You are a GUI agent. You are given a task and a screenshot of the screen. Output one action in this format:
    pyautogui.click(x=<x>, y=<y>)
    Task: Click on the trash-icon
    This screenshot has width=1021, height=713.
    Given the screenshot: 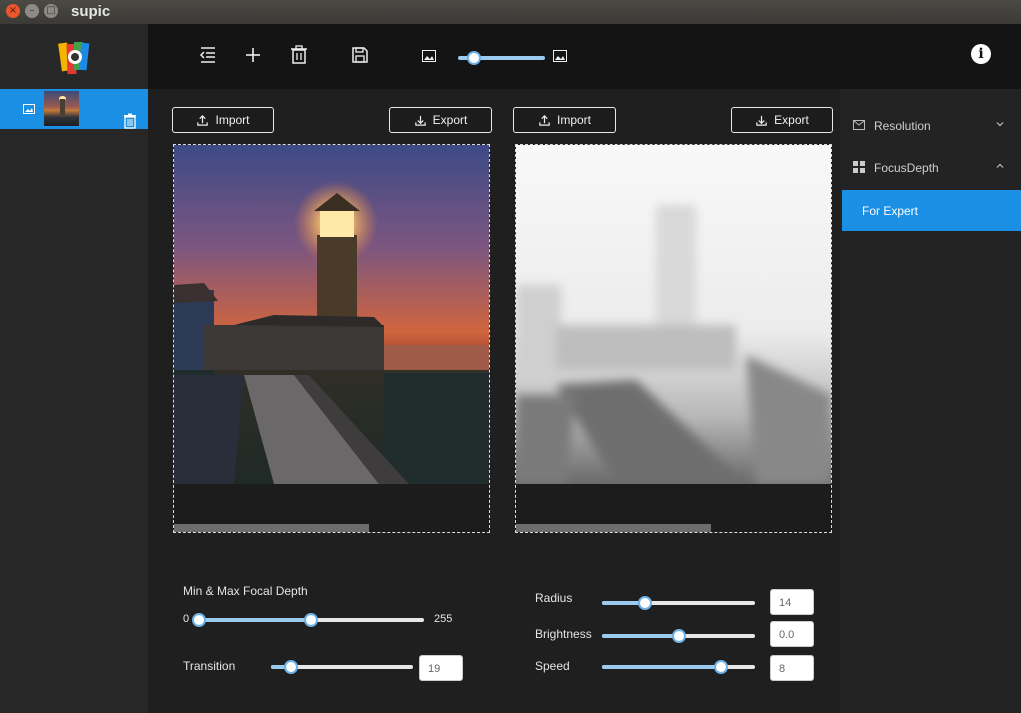 What is the action you would take?
    pyautogui.click(x=299, y=55)
    